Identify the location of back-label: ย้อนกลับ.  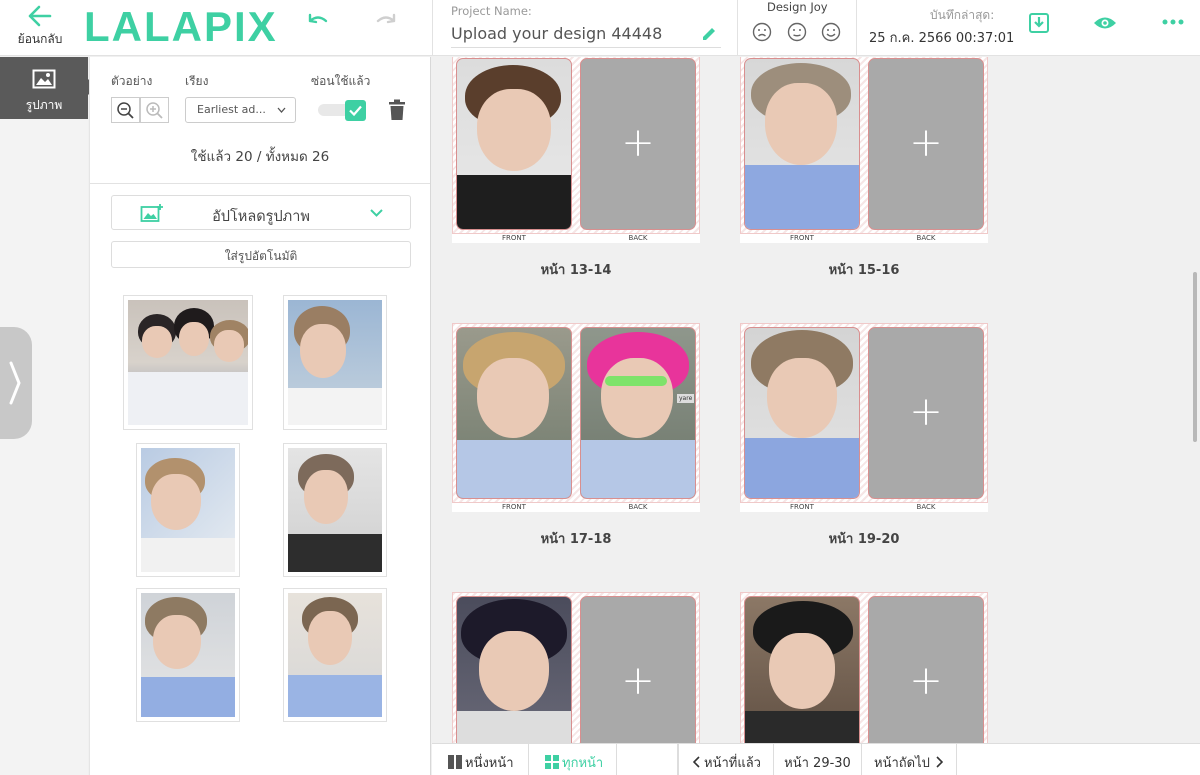
(40, 39).